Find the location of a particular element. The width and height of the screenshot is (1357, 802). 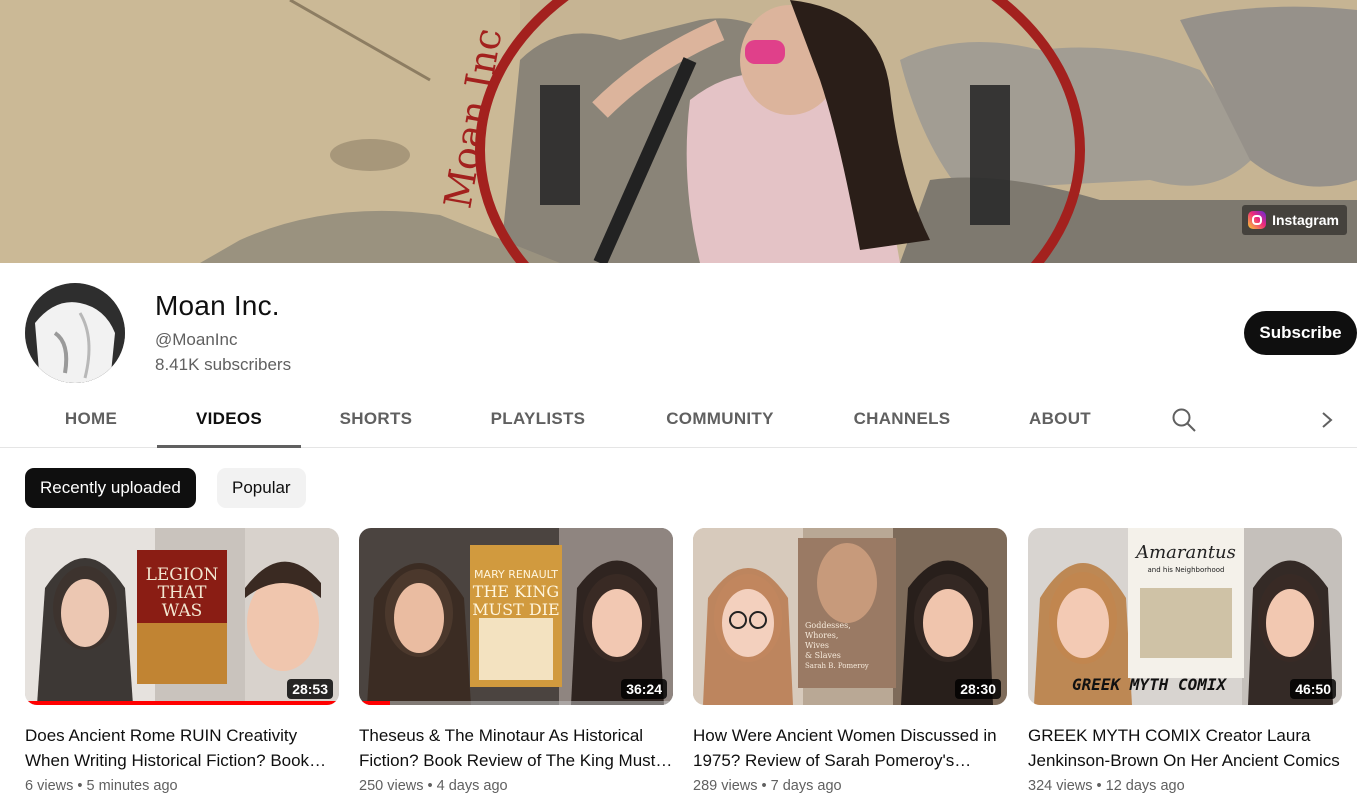

upload-age: 4 days ago is located at coordinates (472, 786).